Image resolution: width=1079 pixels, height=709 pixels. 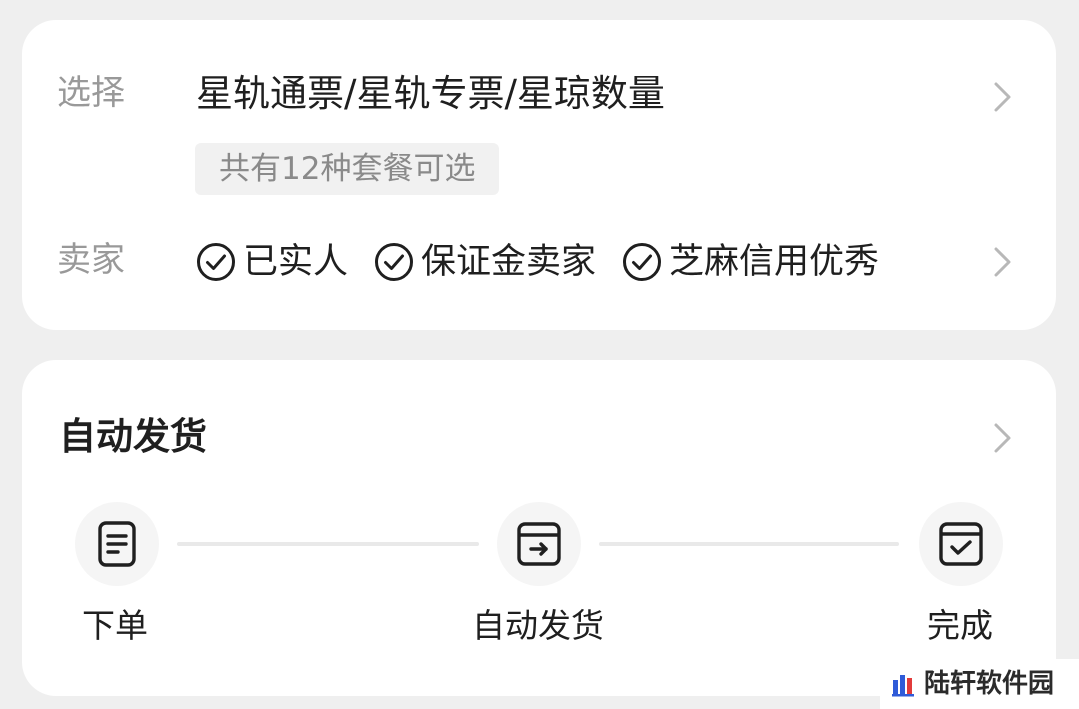 I want to click on order-document-icon, so click(x=117, y=544).